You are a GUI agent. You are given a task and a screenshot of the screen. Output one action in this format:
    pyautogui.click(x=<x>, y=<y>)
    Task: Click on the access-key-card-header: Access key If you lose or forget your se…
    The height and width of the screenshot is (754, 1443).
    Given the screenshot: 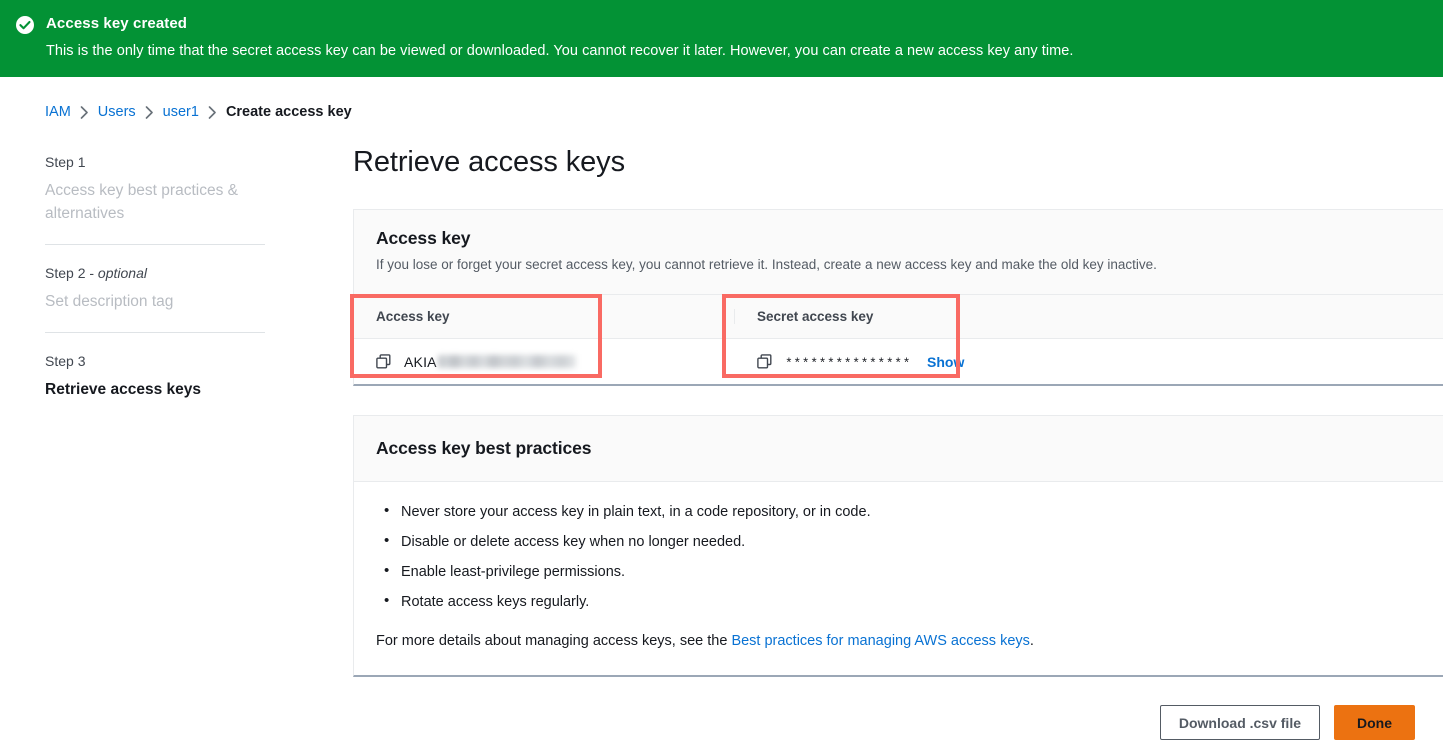 What is the action you would take?
    pyautogui.click(x=898, y=252)
    